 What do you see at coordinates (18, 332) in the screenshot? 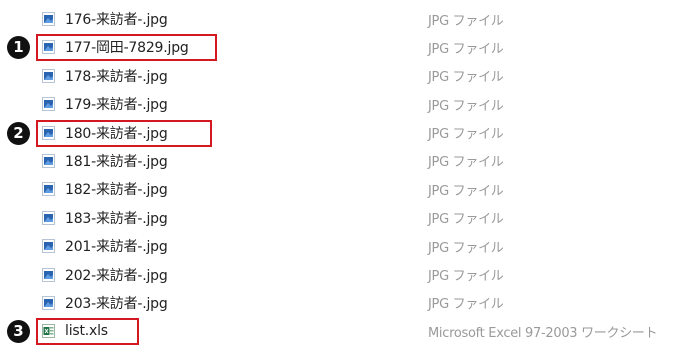
I see `callout-marker-3: 3` at bounding box center [18, 332].